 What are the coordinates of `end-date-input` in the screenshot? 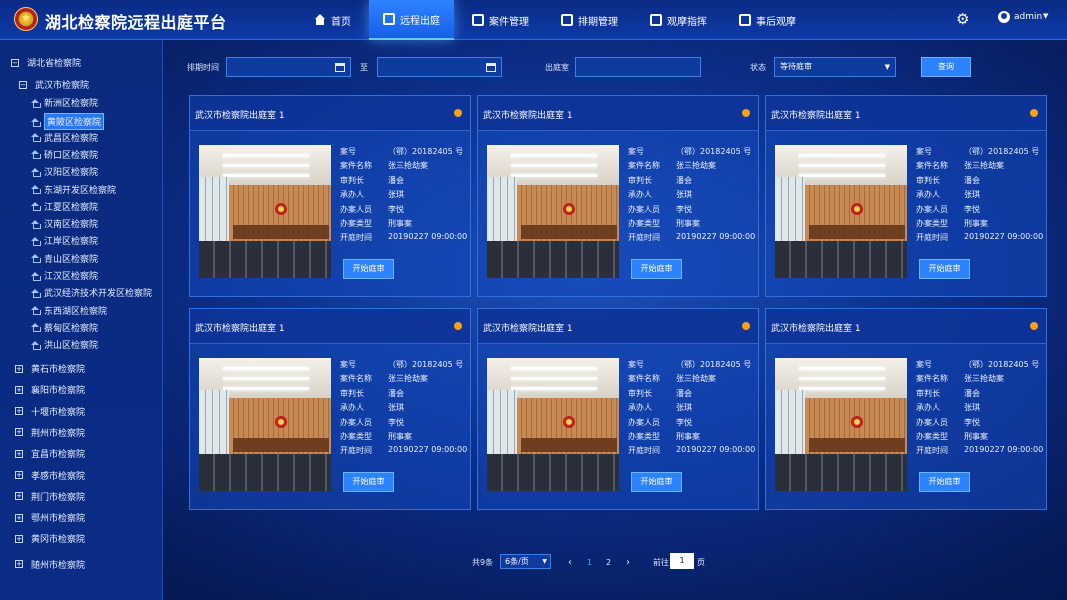 It's located at (439, 67).